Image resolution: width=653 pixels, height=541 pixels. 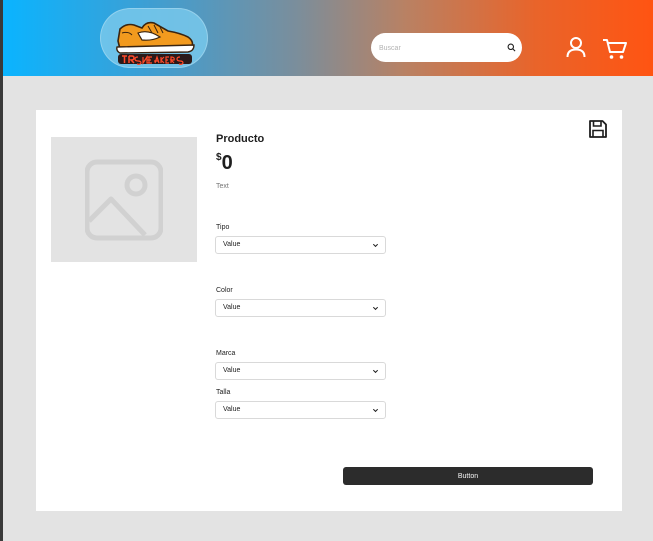 I want to click on product-image, so click(x=124, y=199).